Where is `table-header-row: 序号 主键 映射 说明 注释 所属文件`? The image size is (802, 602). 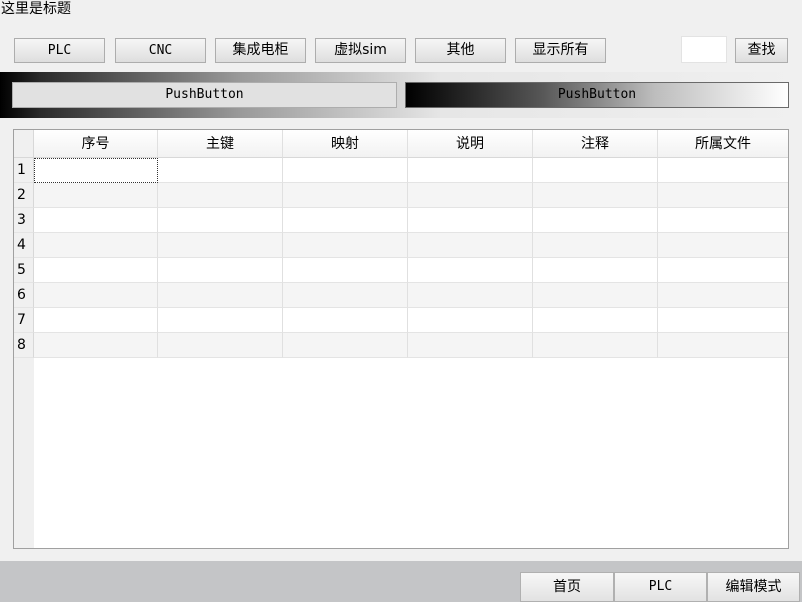 table-header-row: 序号 主键 映射 说明 注释 所属文件 is located at coordinates (411, 144).